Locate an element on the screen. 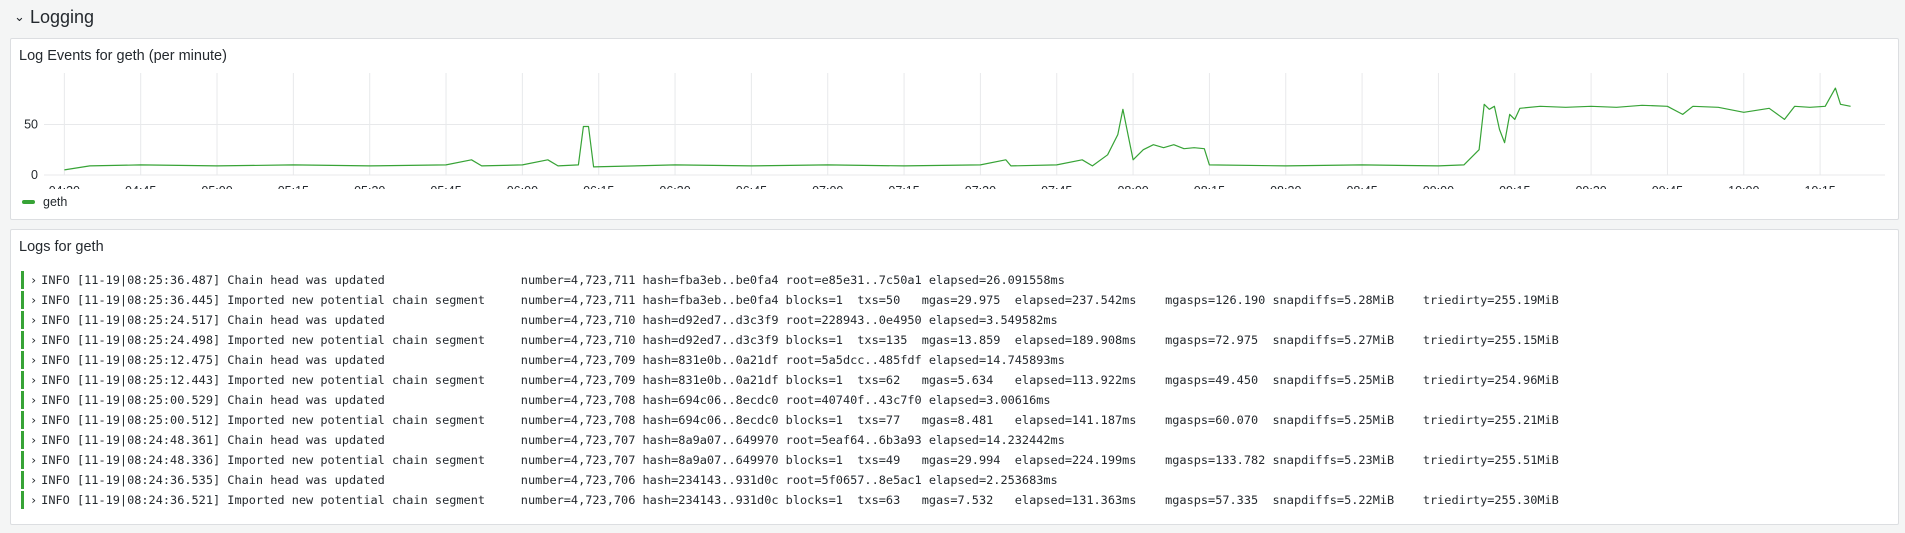 Image resolution: width=1905 pixels, height=533 pixels. x-tick-label: 06:45 is located at coordinates (751, 186).